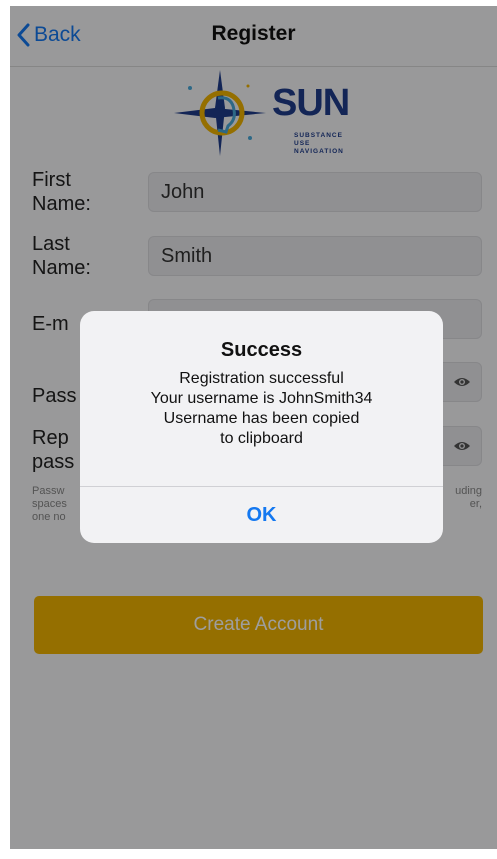  Describe the element at coordinates (261, 350) in the screenshot. I see `alert-title: Success` at that location.